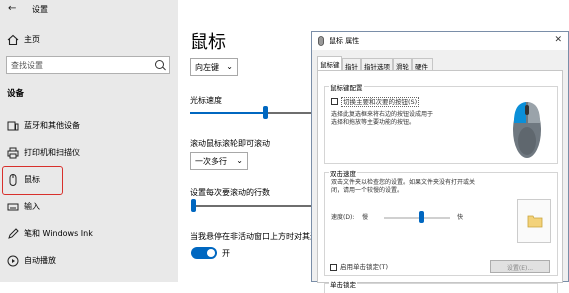 The image size is (569, 293). I want to click on back-arrow-icon: ←, so click(12, 8).